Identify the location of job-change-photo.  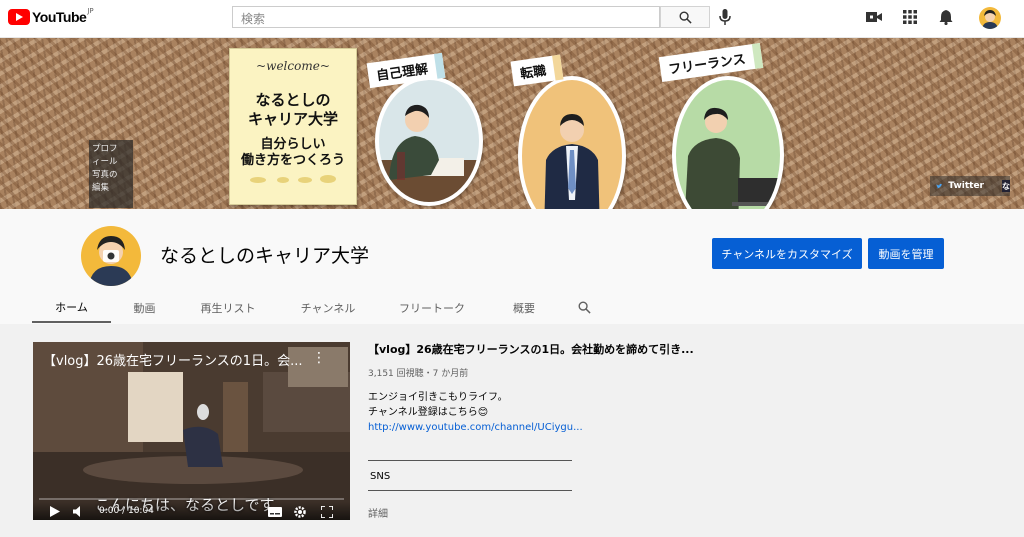
(572, 142).